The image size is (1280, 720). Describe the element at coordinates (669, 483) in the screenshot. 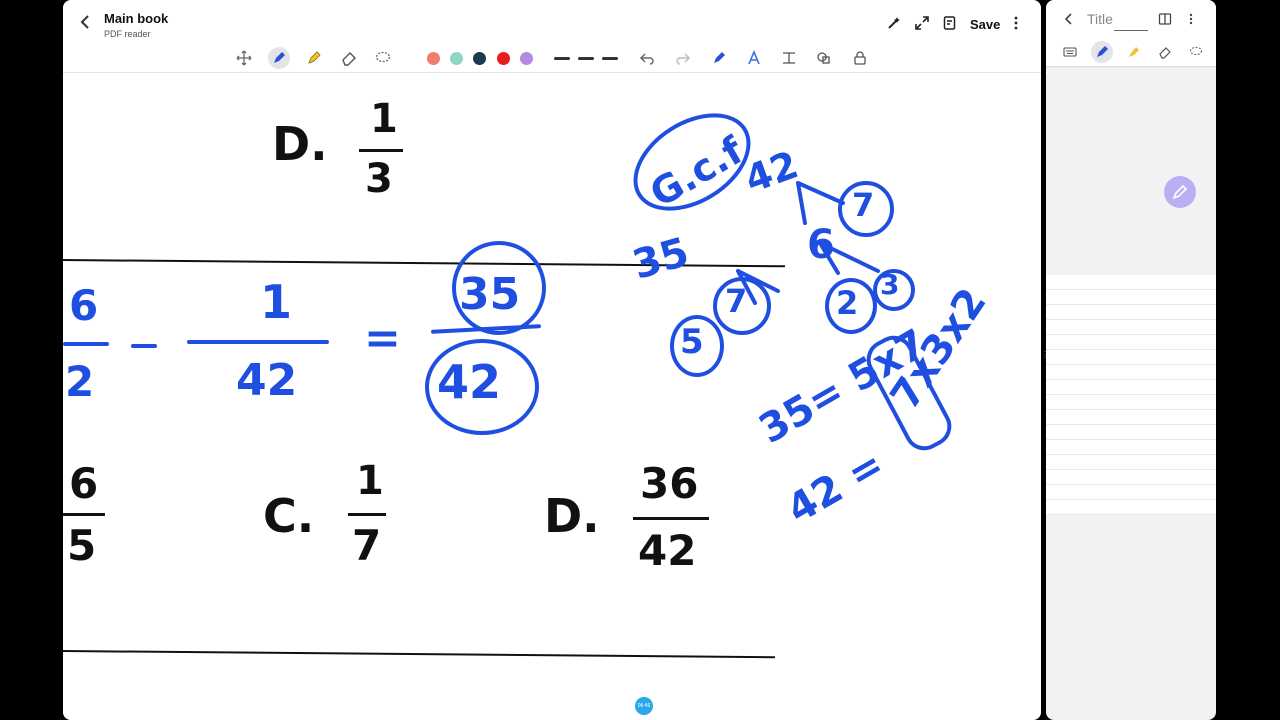

I see `option-d-numerator: 36` at that location.